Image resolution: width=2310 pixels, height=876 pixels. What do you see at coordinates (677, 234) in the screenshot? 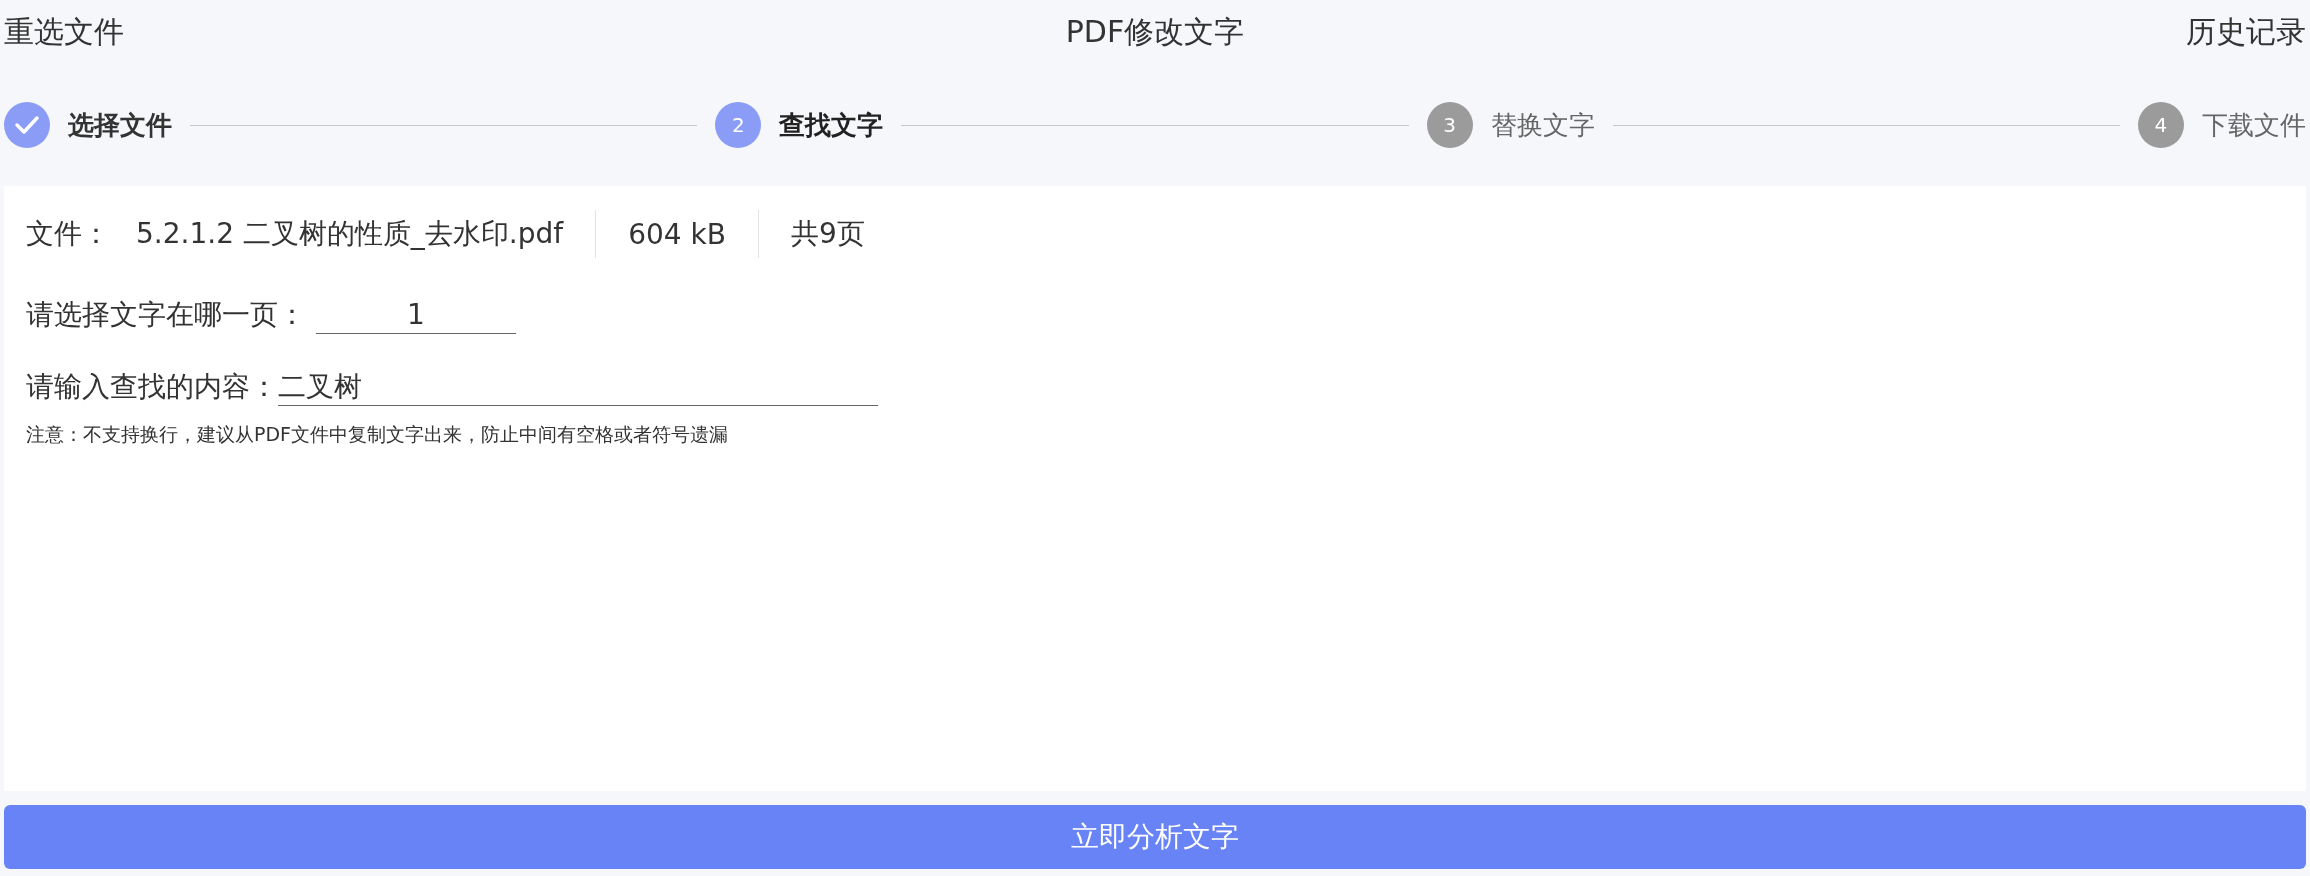
I see `file-size: 604 kB` at bounding box center [677, 234].